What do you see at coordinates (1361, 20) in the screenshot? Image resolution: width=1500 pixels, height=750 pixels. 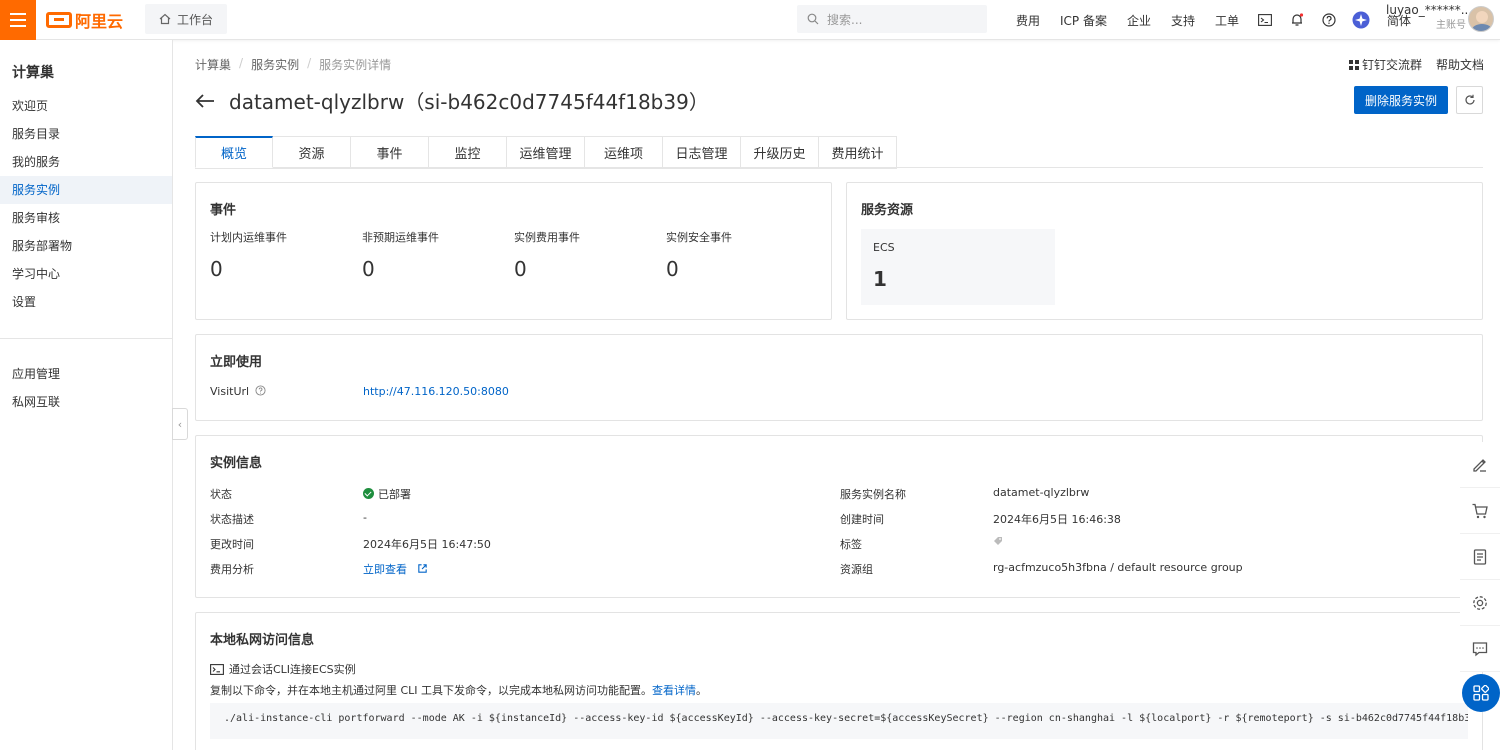 I see `ai-assistant-icon` at bounding box center [1361, 20].